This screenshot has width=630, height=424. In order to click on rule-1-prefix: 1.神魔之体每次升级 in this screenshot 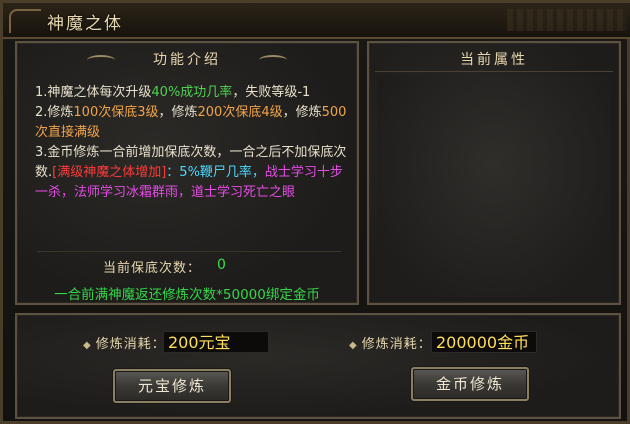, I will do `click(93, 92)`.